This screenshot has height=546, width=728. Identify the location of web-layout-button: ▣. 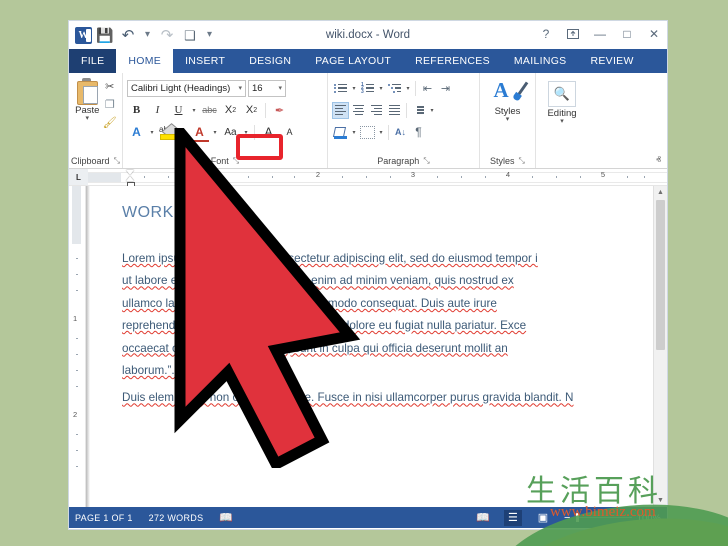
(543, 518).